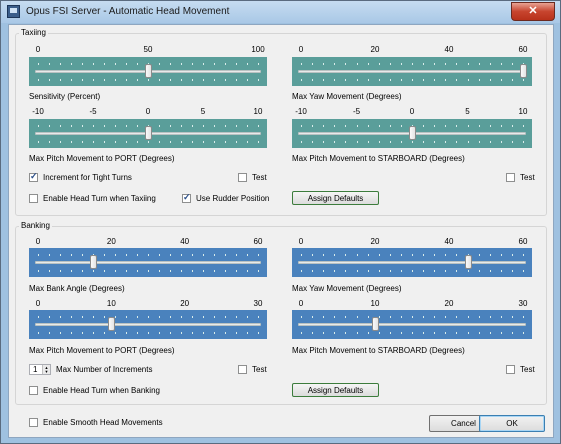  What do you see at coordinates (242, 177) in the screenshot?
I see `taxi-test-left-checkbox` at bounding box center [242, 177].